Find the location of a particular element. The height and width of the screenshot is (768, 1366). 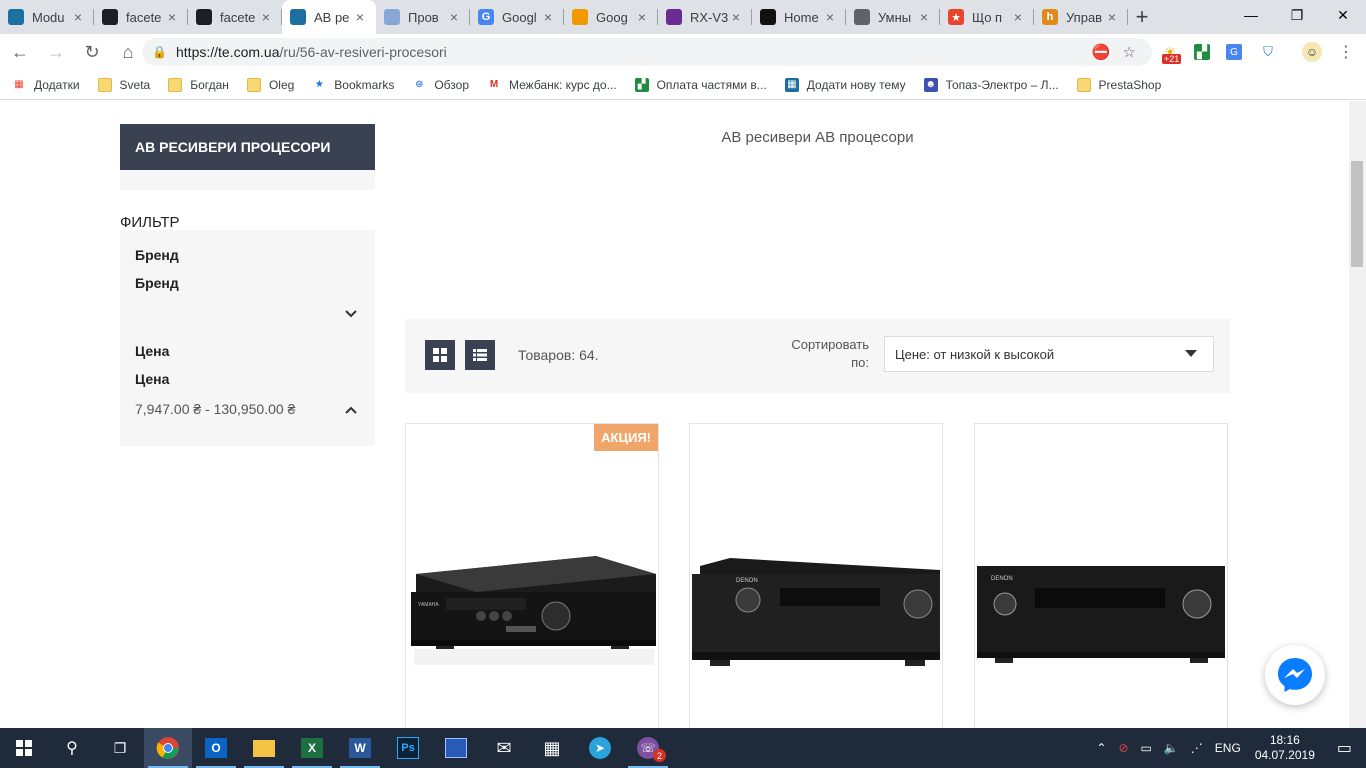

back-button: ← is located at coordinates (20, 52).